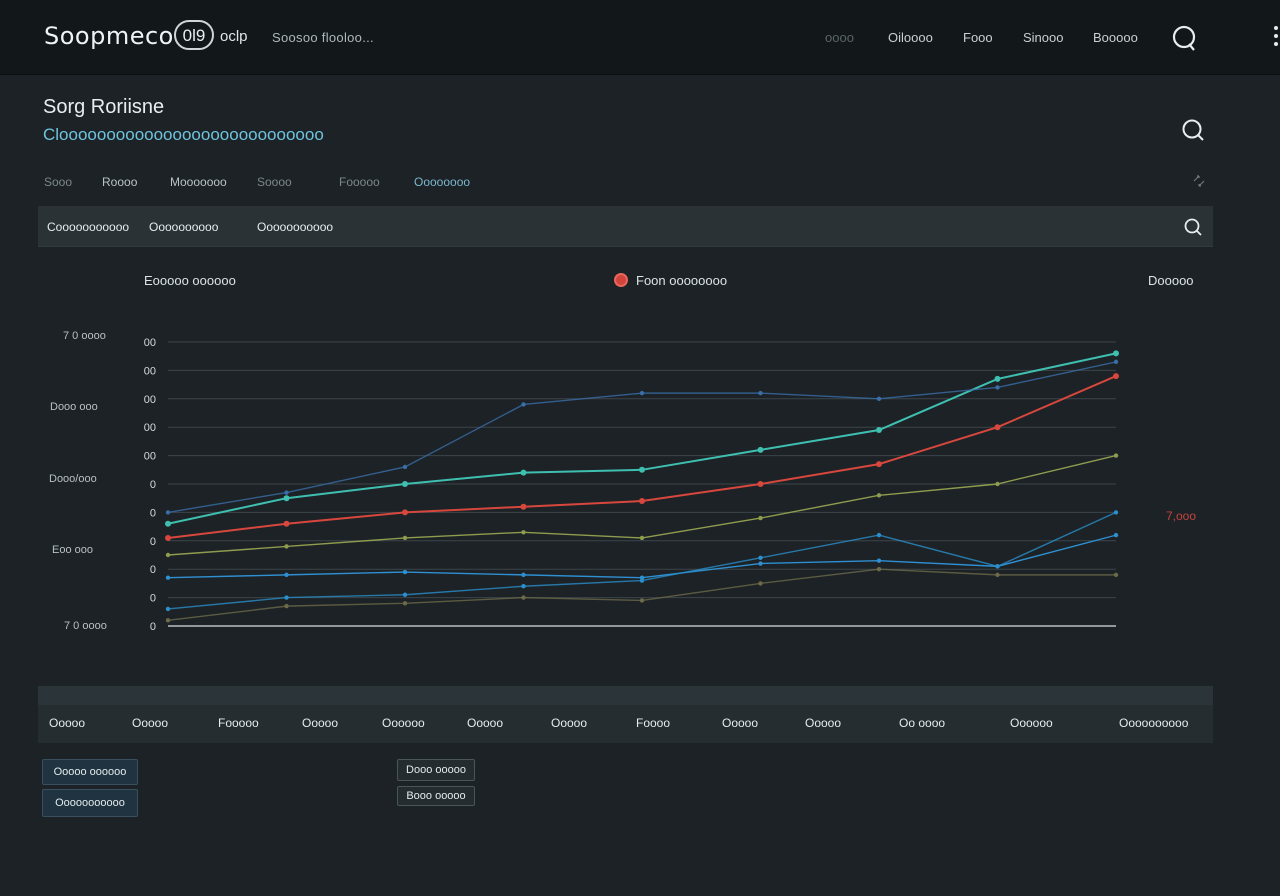  I want to click on column-6: Ooooo, so click(485, 723).